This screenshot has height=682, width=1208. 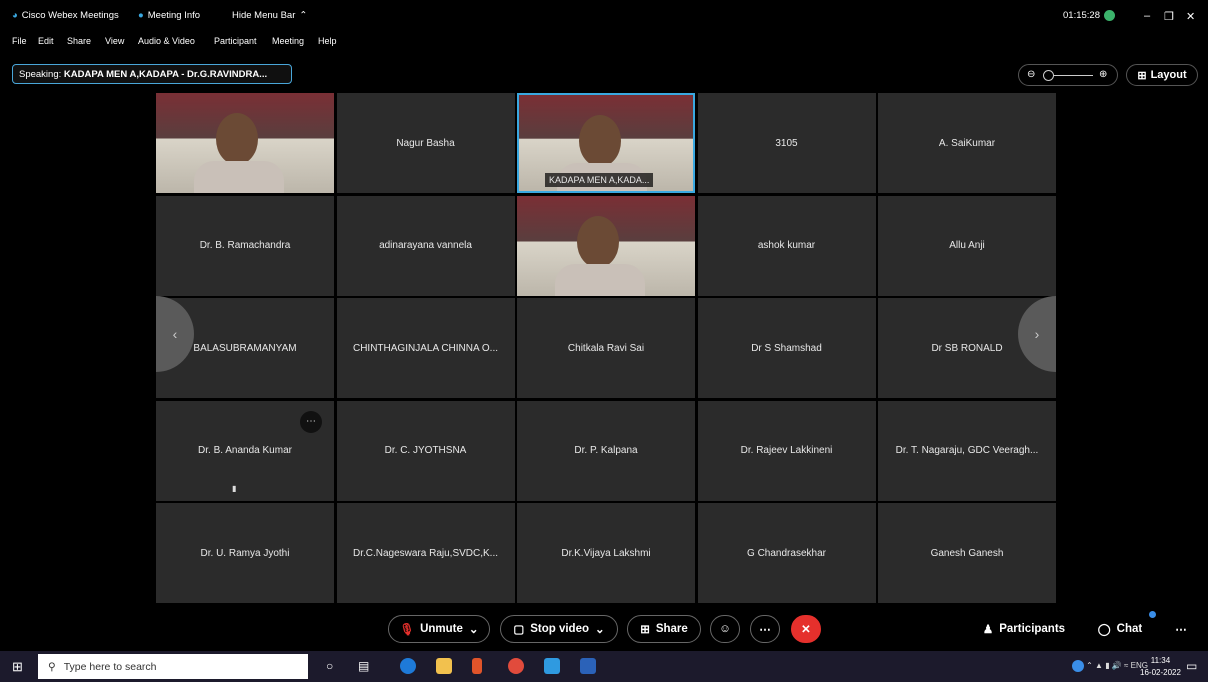 I want to click on menu-participant: Participant, so click(x=235, y=41).